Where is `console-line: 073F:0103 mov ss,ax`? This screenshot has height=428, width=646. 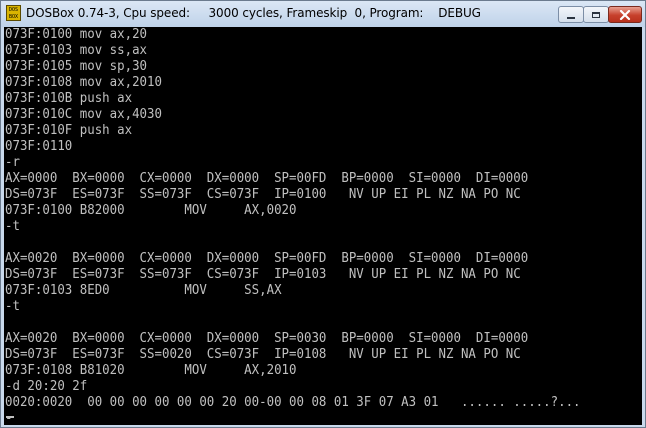
console-line: 073F:0103 mov ss,ax is located at coordinates (76, 50).